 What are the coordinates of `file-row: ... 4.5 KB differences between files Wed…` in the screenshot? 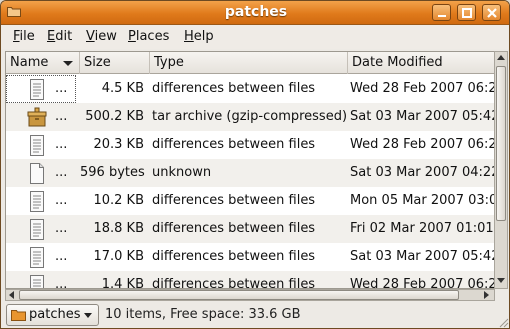 It's located at (250, 89).